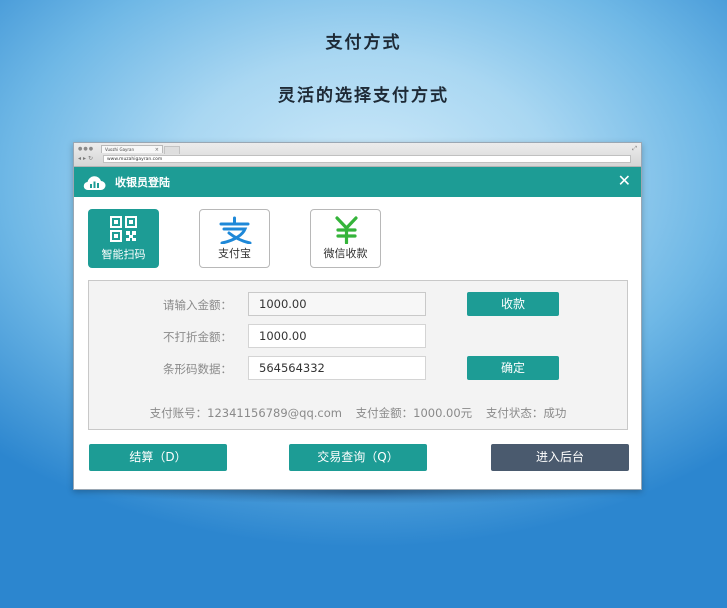 This screenshot has height=608, width=727. I want to click on confirm-button: 确定, so click(513, 368).